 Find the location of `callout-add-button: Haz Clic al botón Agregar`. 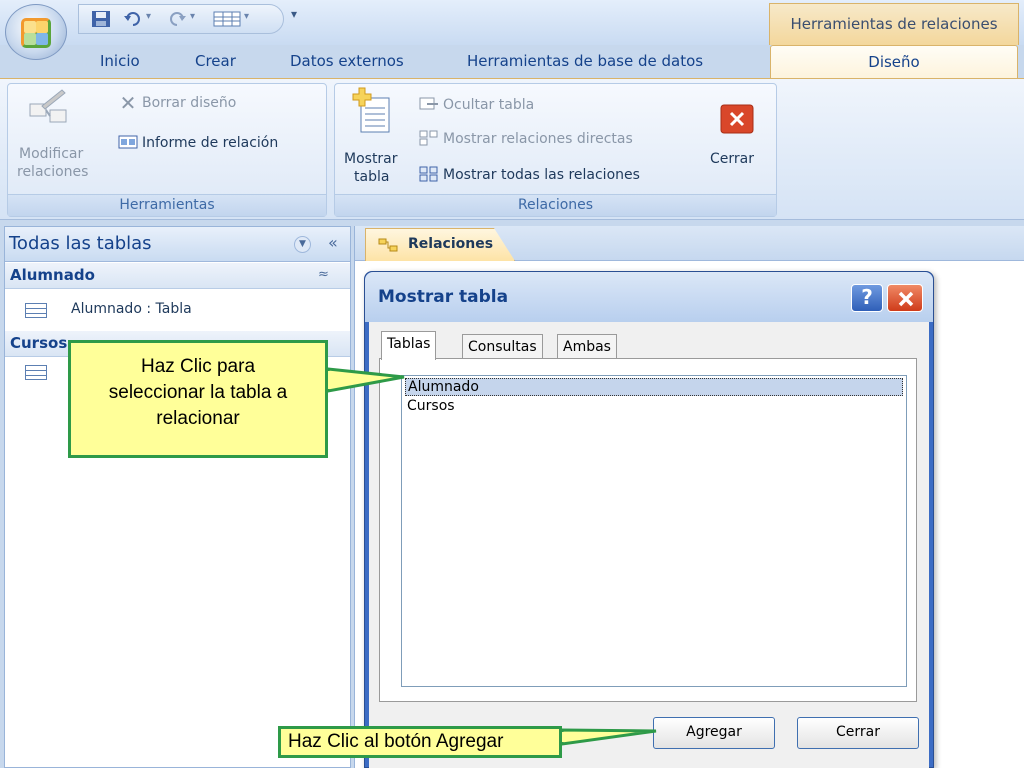

callout-add-button: Haz Clic al botón Agregar is located at coordinates (467, 742).